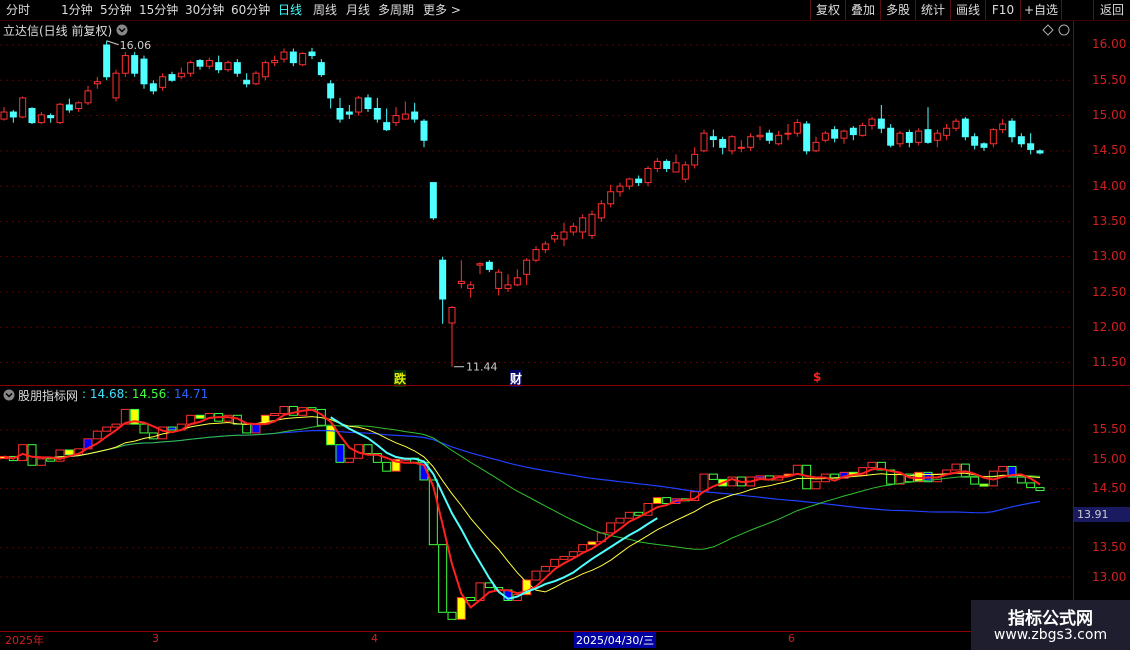 Image resolution: width=1130 pixels, height=650 pixels. What do you see at coordinates (1109, 80) in the screenshot?
I see `price-tick: 15.50` at bounding box center [1109, 80].